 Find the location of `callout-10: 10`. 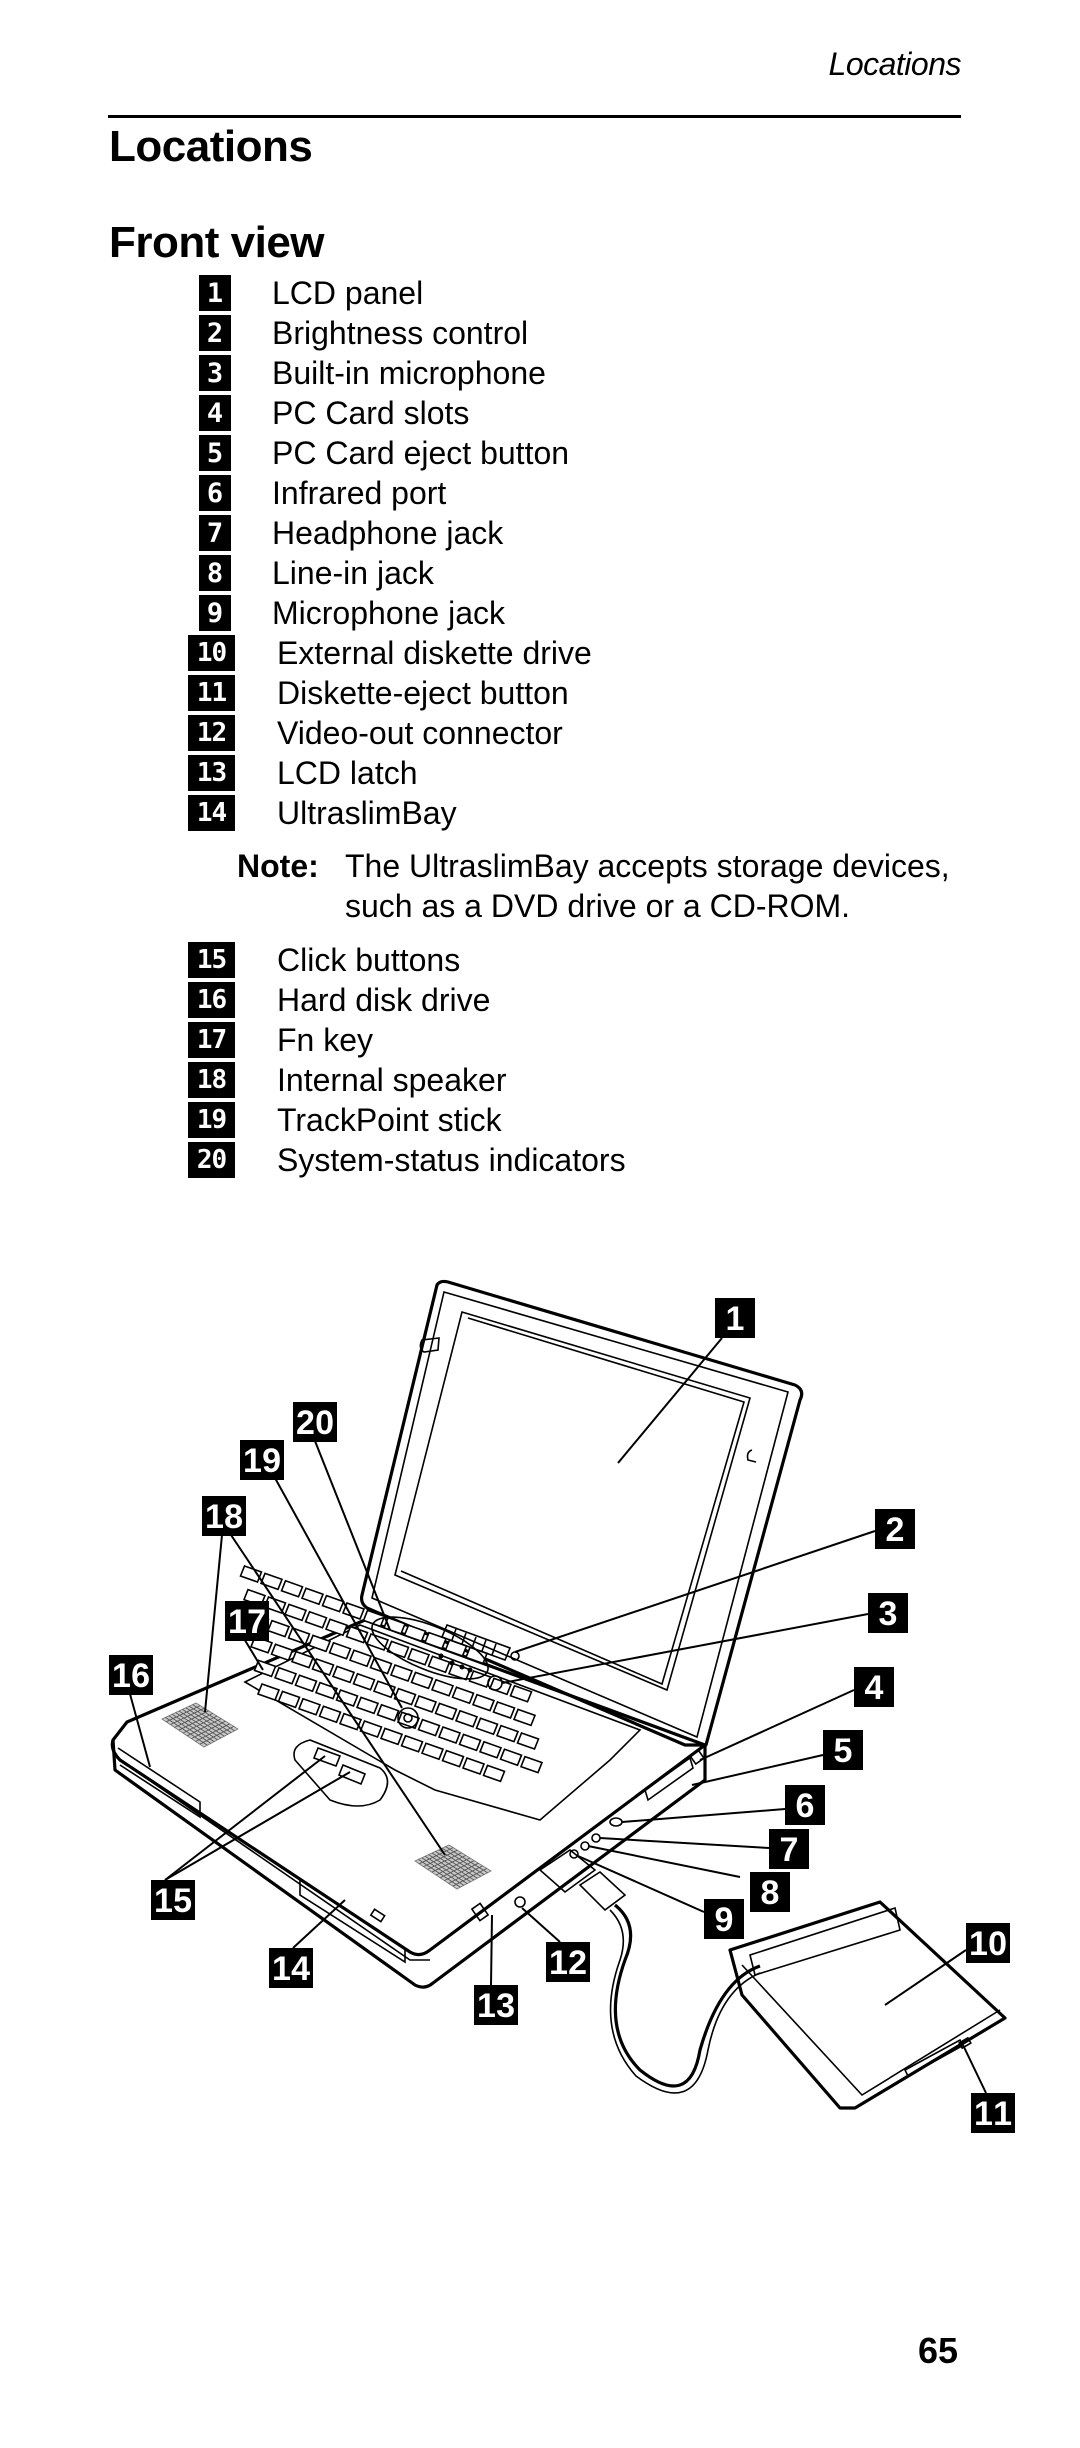

callout-10: 10 is located at coordinates (988, 1943).